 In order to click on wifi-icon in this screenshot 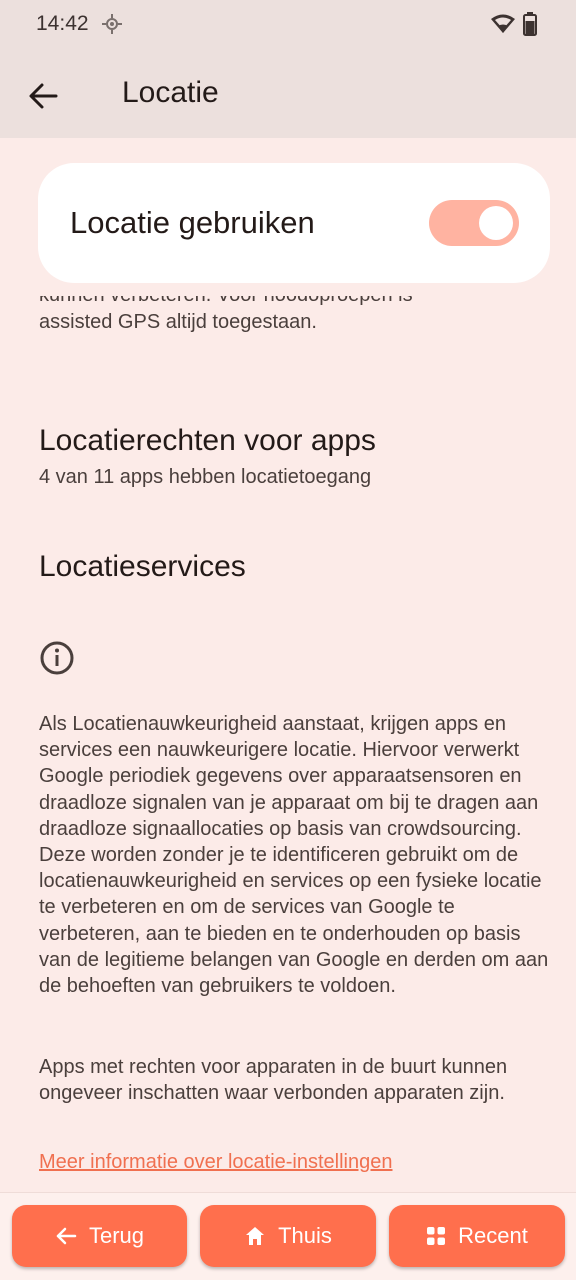, I will do `click(503, 23)`.